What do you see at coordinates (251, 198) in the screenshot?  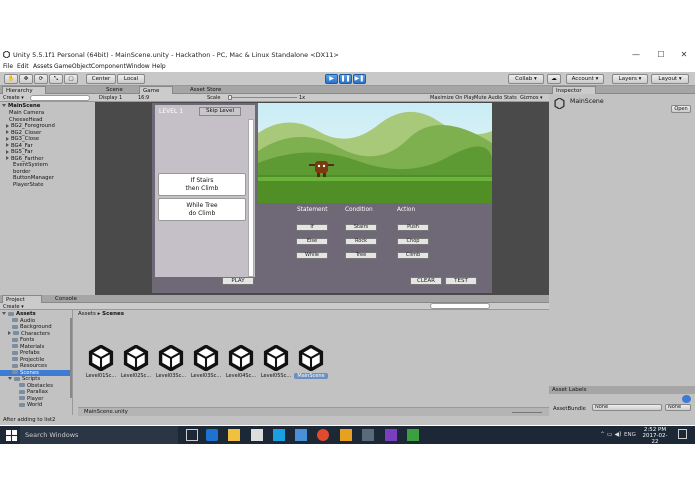 I see `code-scrollbar` at bounding box center [251, 198].